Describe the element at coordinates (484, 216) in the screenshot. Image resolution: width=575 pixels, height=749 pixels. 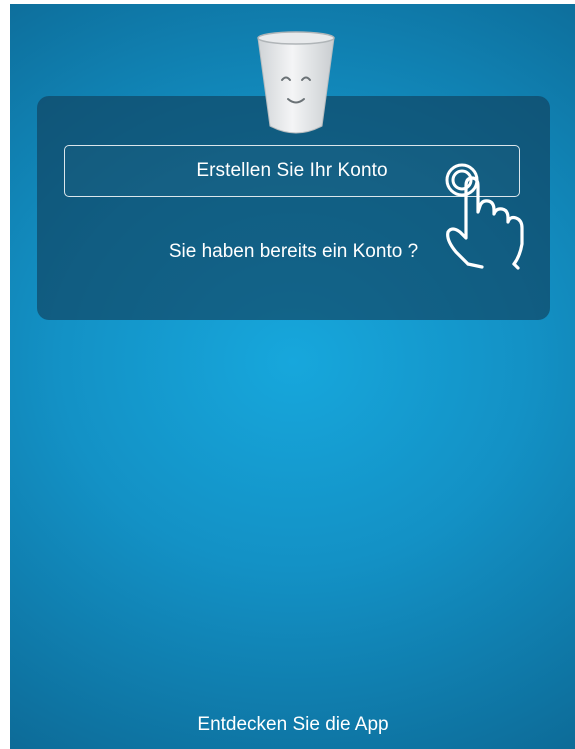
I see `tap-hand-icon` at that location.